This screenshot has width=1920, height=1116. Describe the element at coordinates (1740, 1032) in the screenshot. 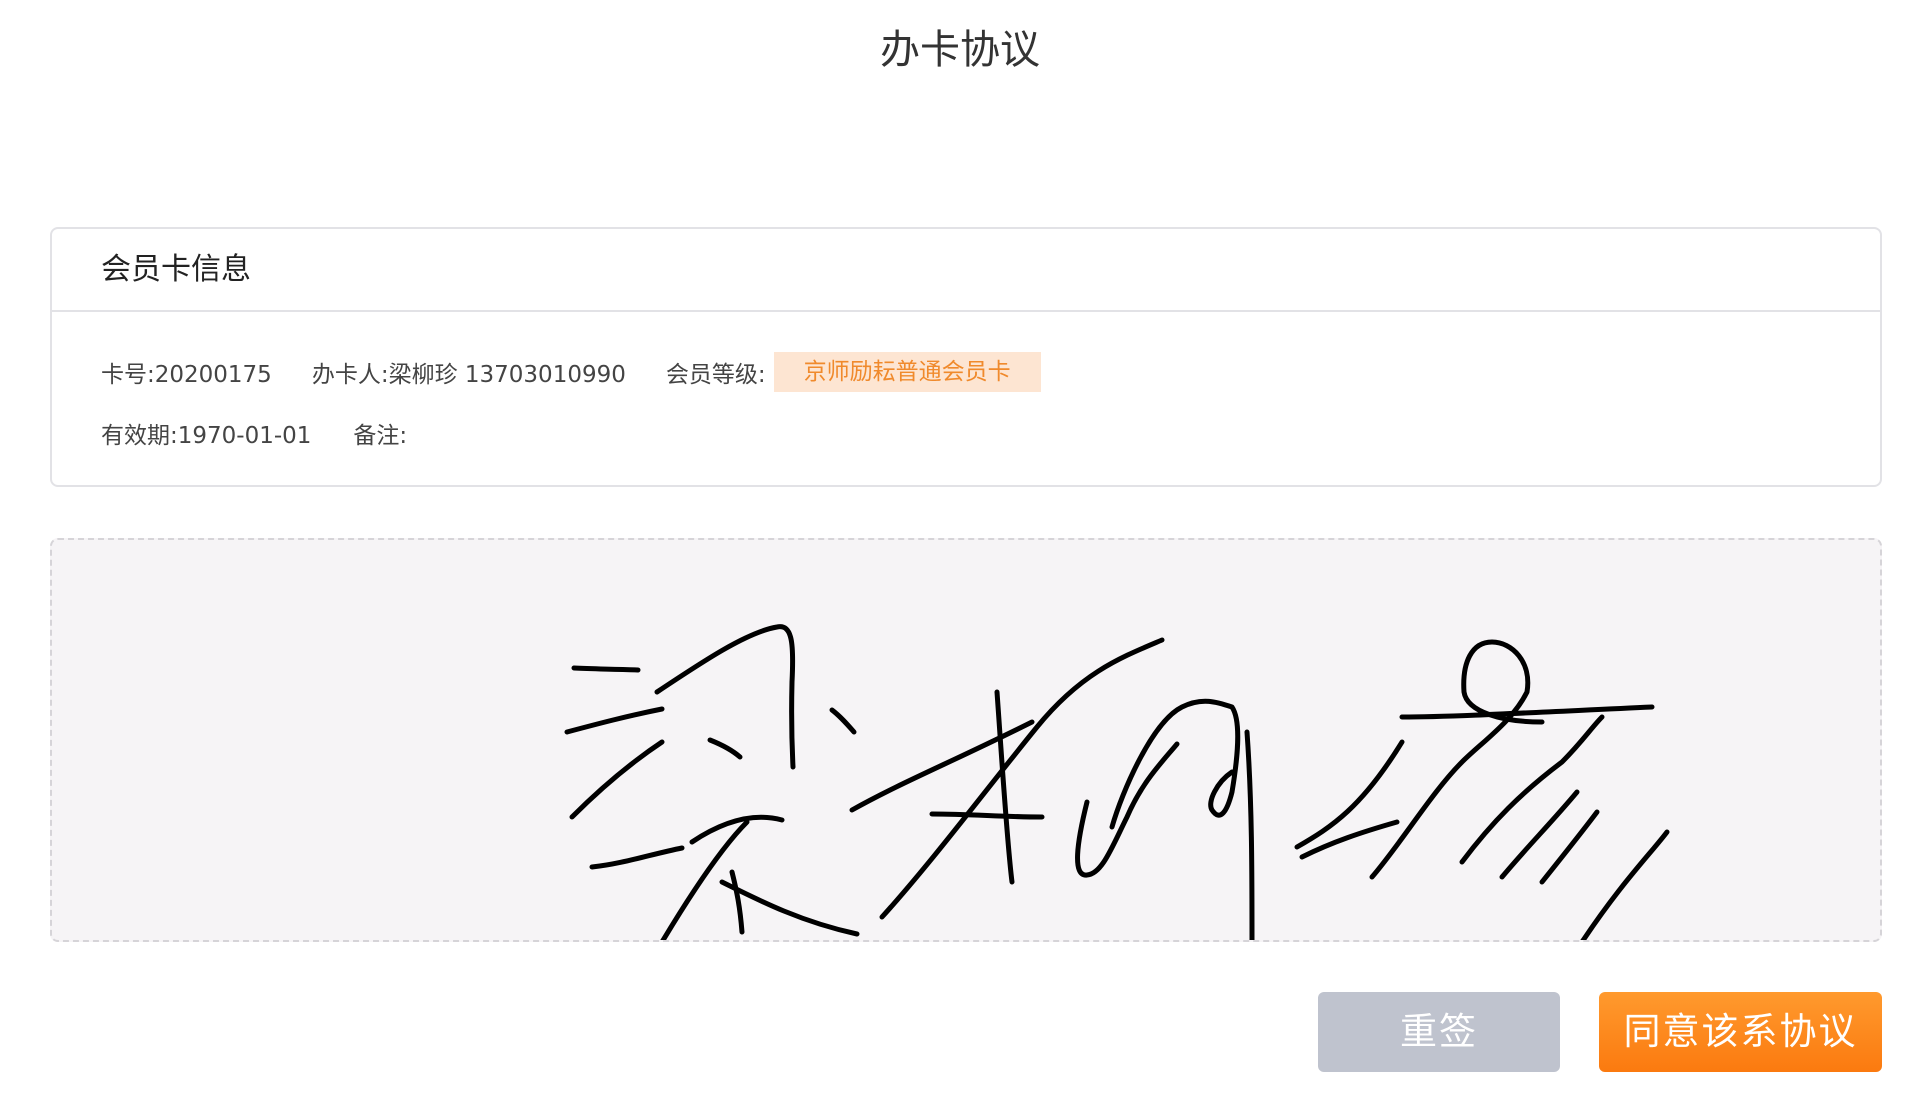

I see `agree-agreement-button: 同意该系协议` at that location.